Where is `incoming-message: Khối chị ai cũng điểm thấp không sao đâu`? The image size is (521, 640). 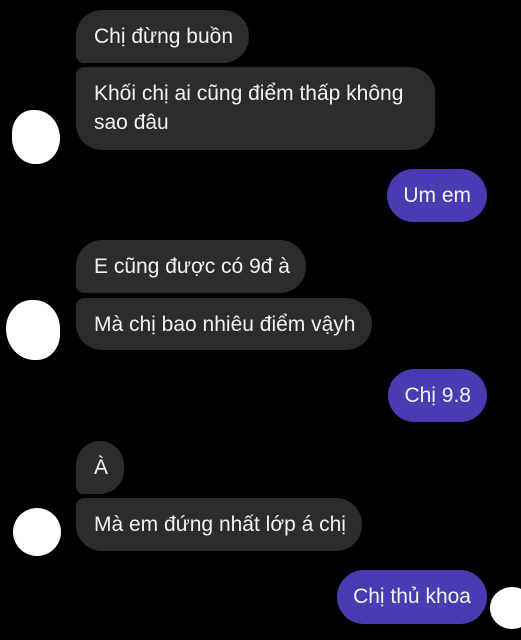
incoming-message: Khối chị ai cũng điểm thấp không sao đâu is located at coordinates (255, 108).